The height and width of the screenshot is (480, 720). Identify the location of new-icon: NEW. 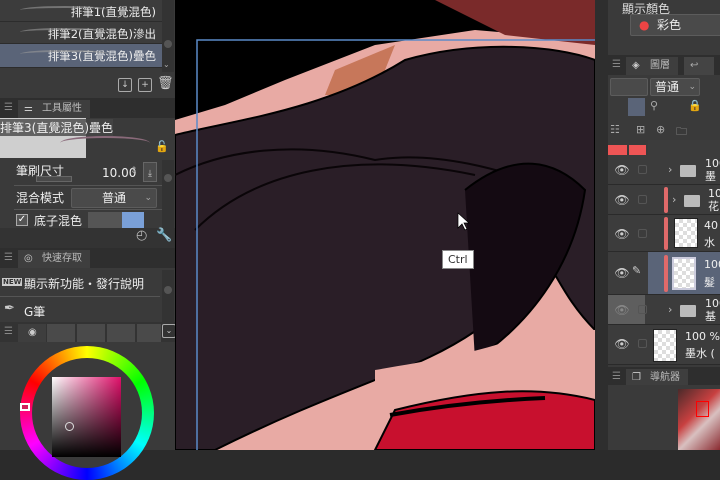
(12, 282).